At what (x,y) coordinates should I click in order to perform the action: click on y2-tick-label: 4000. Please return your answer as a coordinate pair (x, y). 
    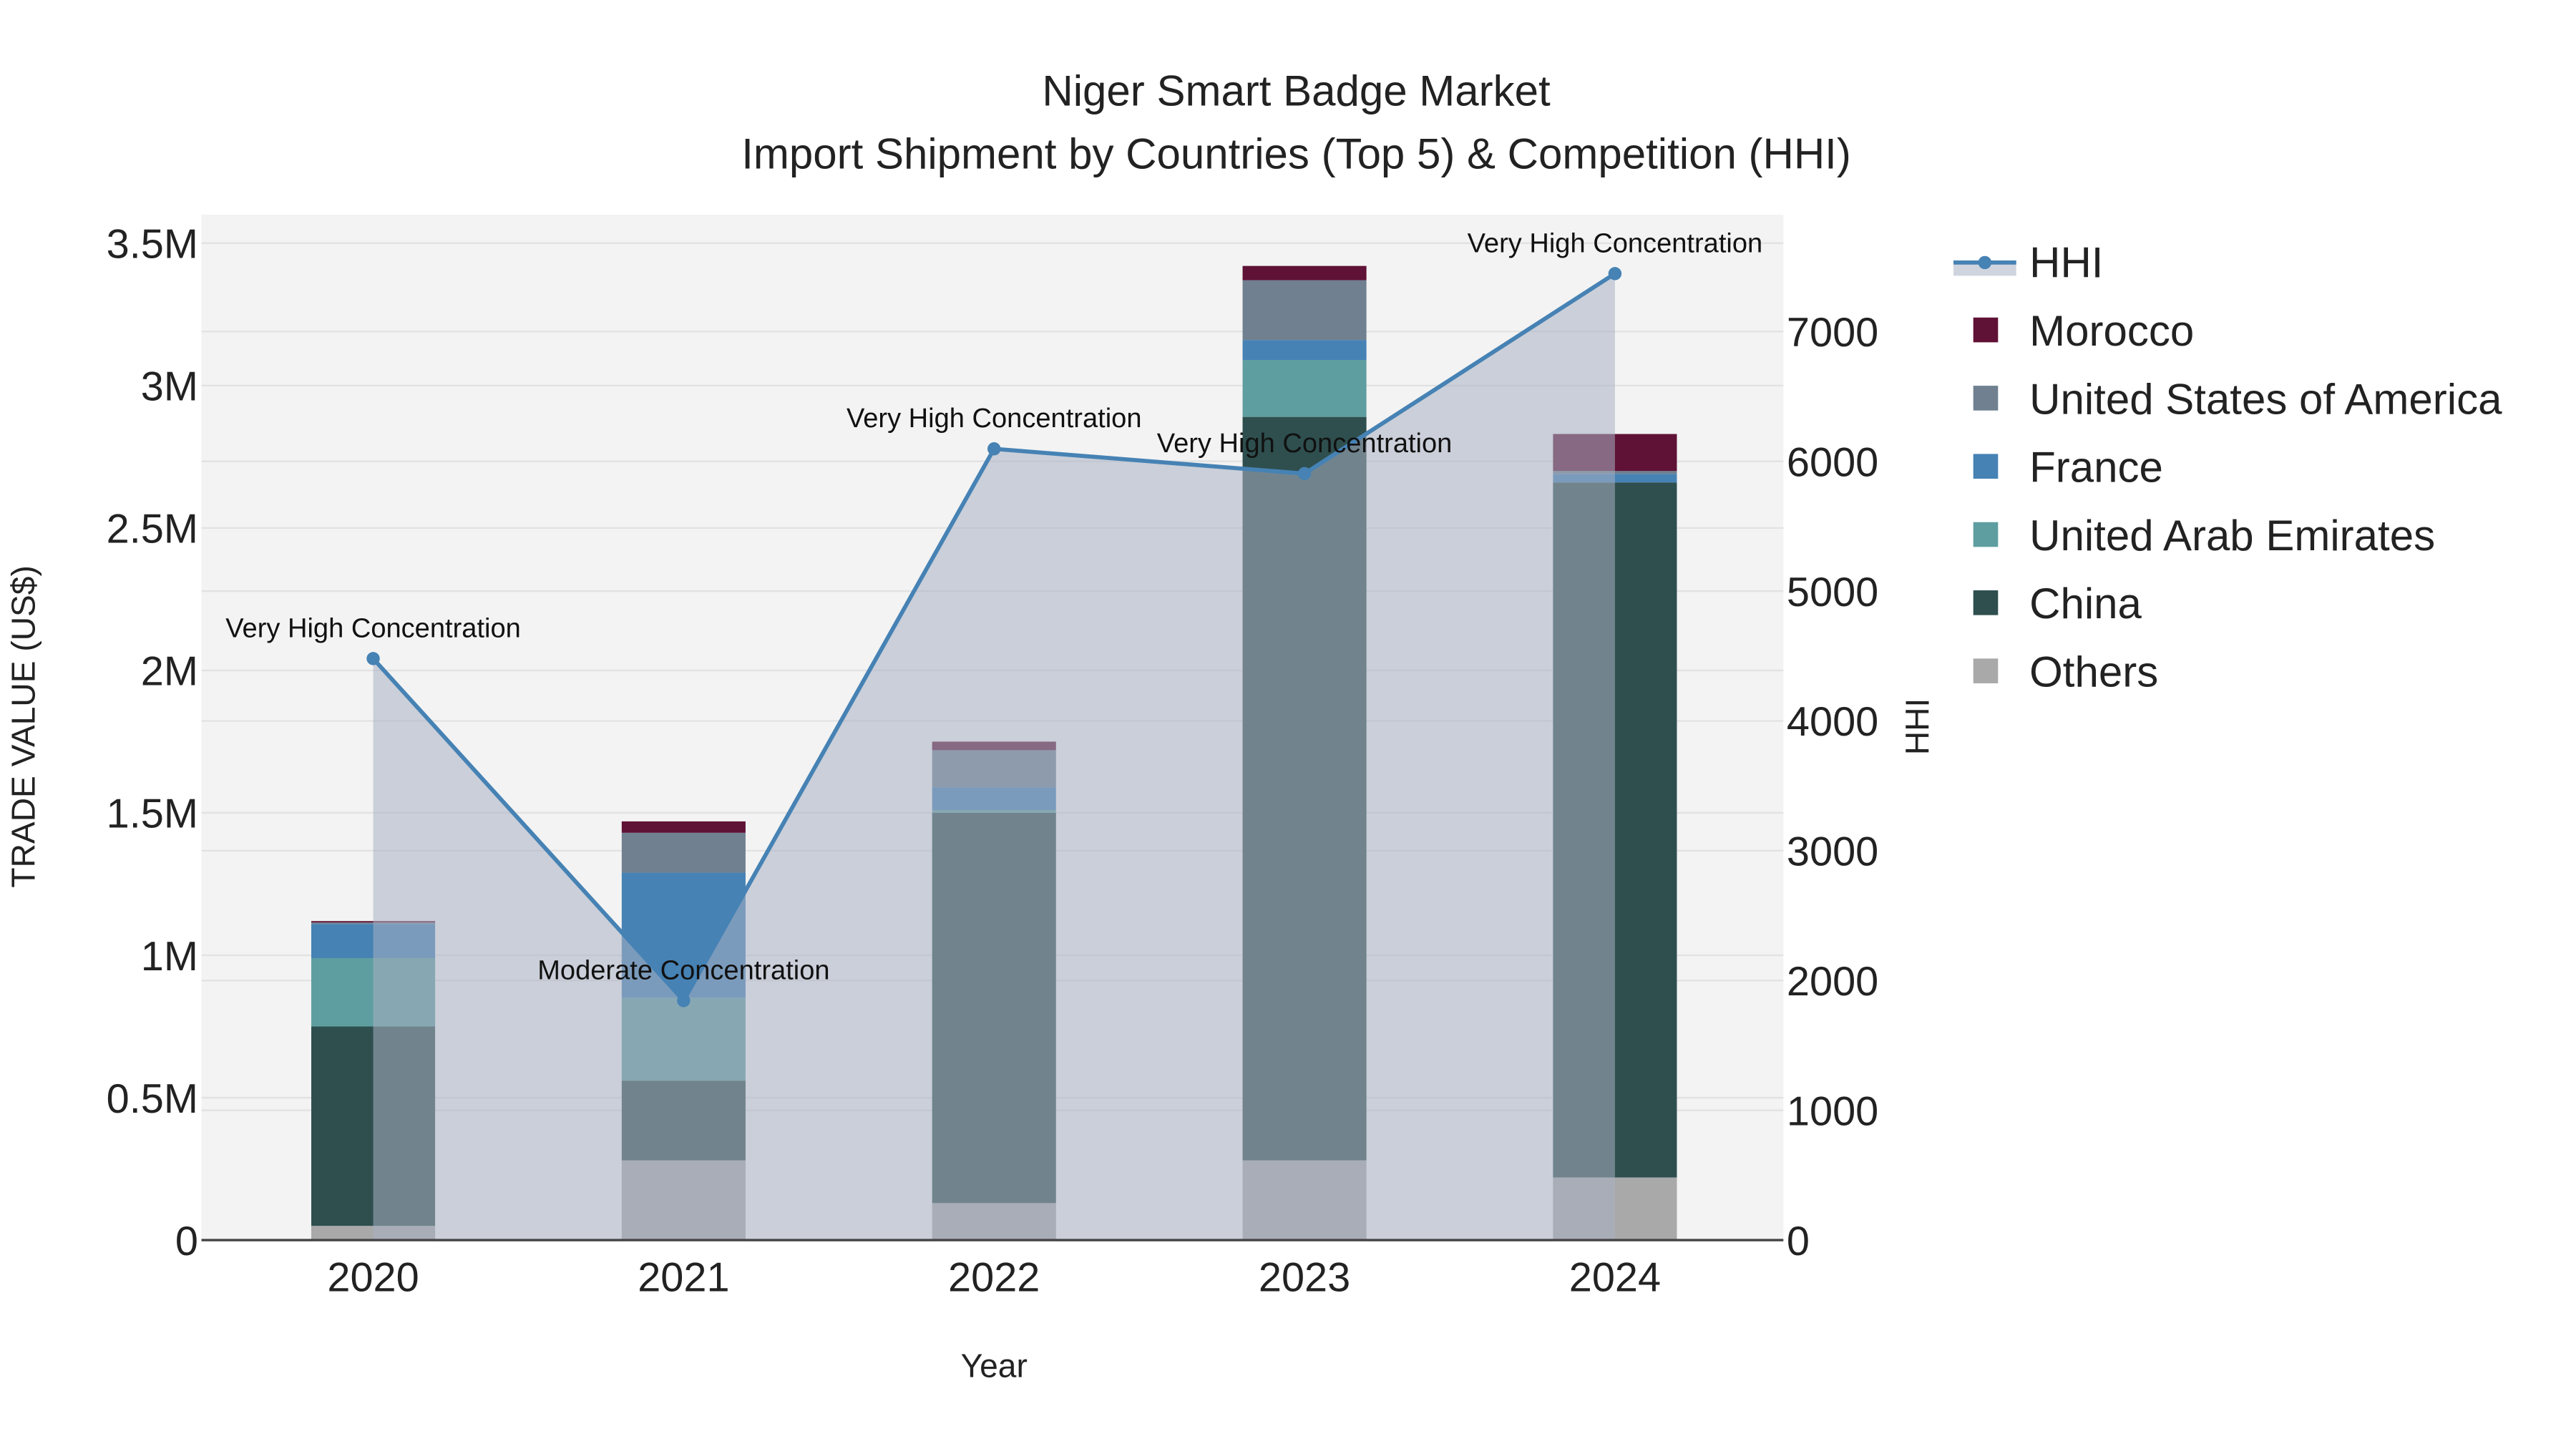
    Looking at the image, I should click on (1832, 722).